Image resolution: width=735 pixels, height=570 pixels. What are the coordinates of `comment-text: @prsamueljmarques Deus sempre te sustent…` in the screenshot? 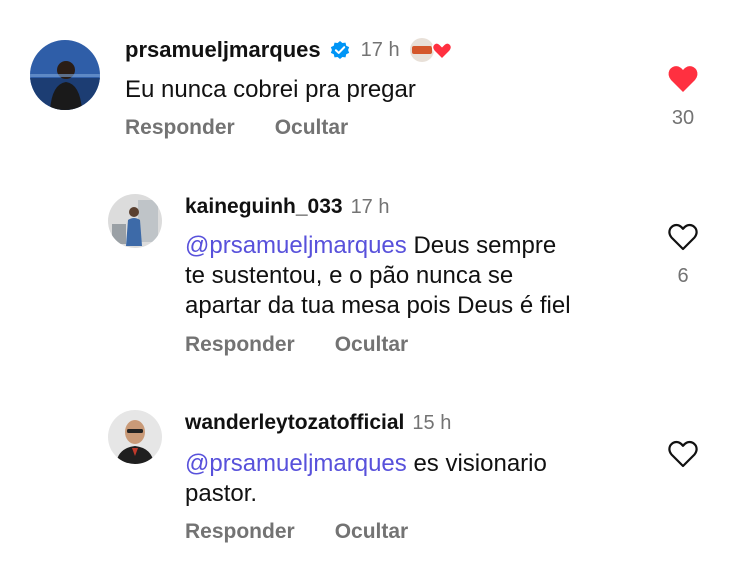 It's located at (378, 275).